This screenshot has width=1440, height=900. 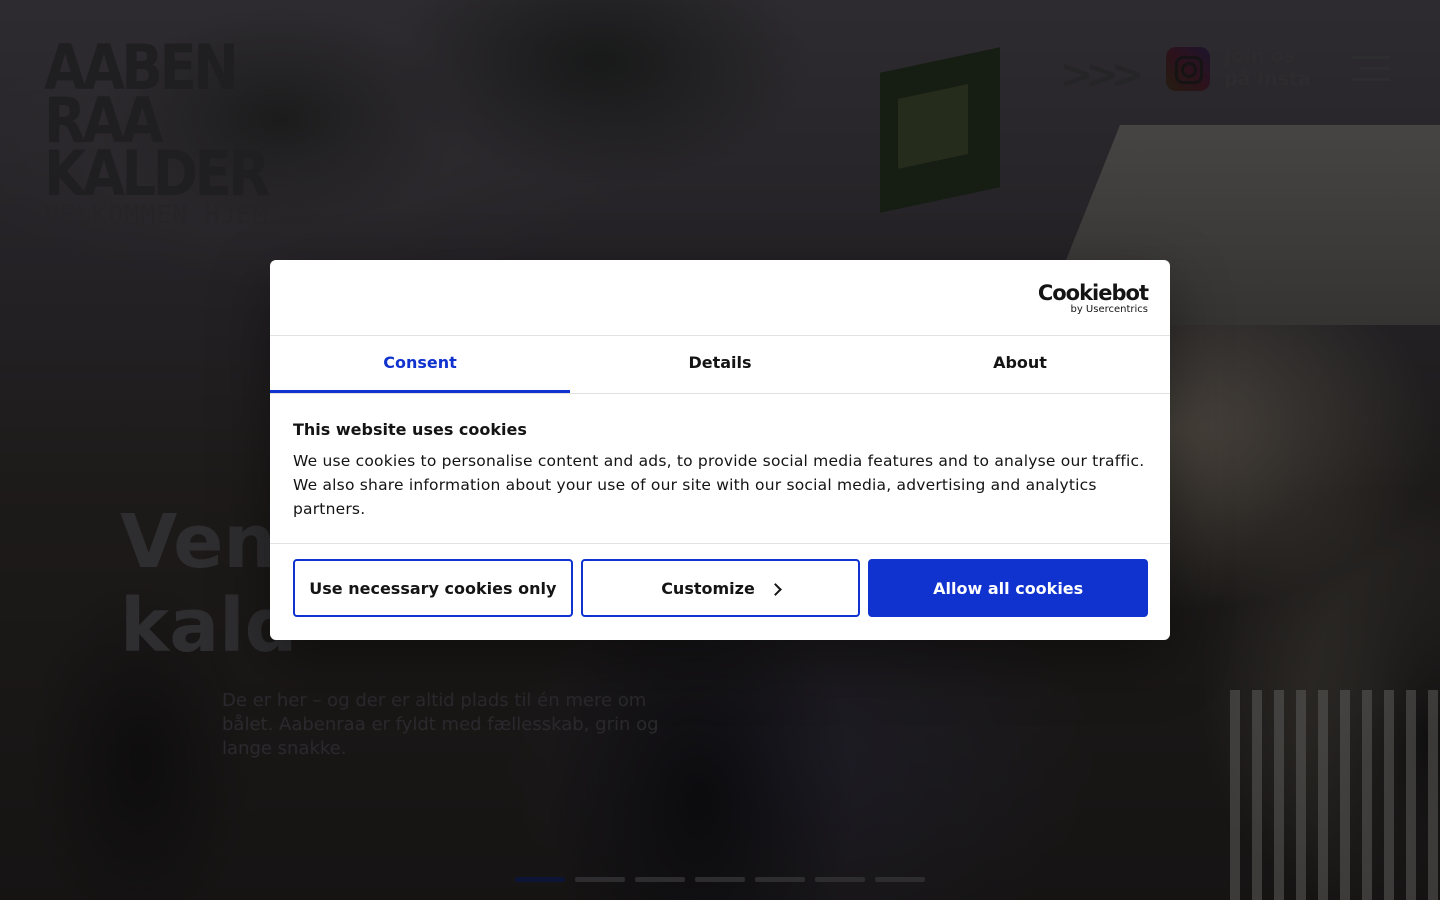 I want to click on customize-button: Customize, so click(x=720, y=588).